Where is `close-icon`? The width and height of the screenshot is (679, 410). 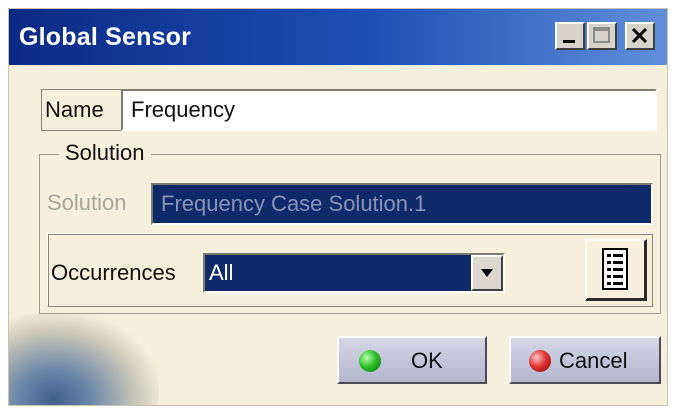
close-icon is located at coordinates (639, 35).